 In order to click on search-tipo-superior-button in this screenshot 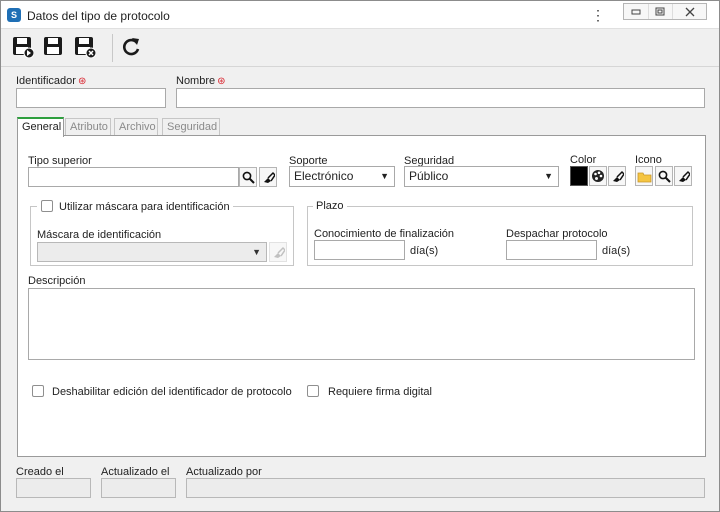, I will do `click(248, 177)`.